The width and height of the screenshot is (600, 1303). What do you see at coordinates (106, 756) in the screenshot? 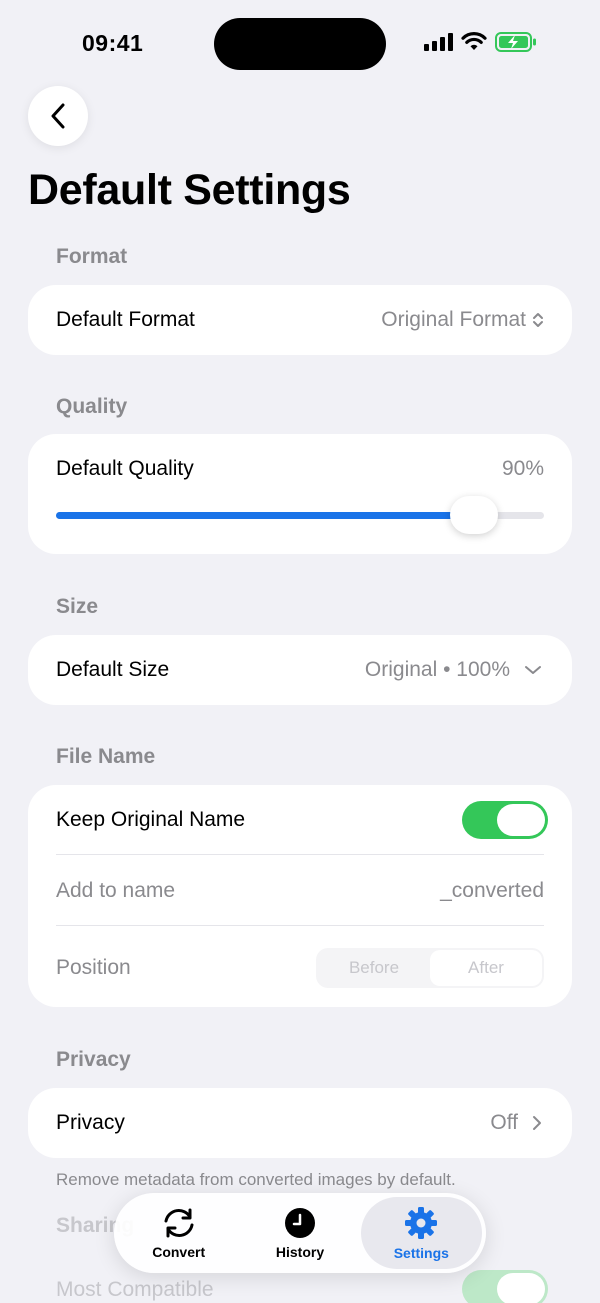
I see `file-name-section-label: File Name` at bounding box center [106, 756].